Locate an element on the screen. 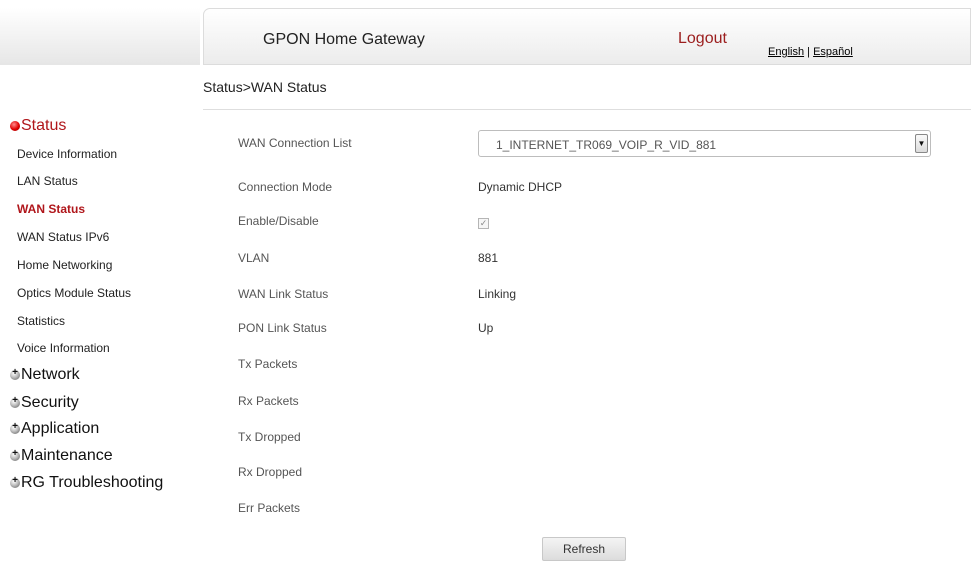 This screenshot has height=561, width=971. enable-checkbox: ✓ is located at coordinates (483, 223).